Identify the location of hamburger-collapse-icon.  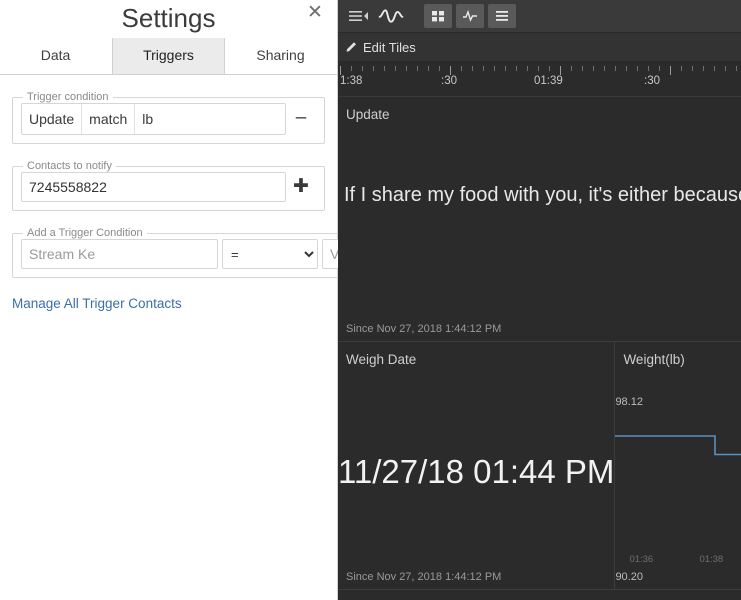
(359, 16).